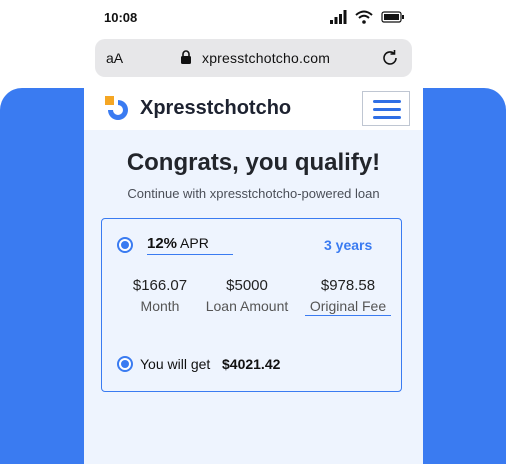  What do you see at coordinates (215, 108) in the screenshot?
I see `brand-name: Xpresstchotcho` at bounding box center [215, 108].